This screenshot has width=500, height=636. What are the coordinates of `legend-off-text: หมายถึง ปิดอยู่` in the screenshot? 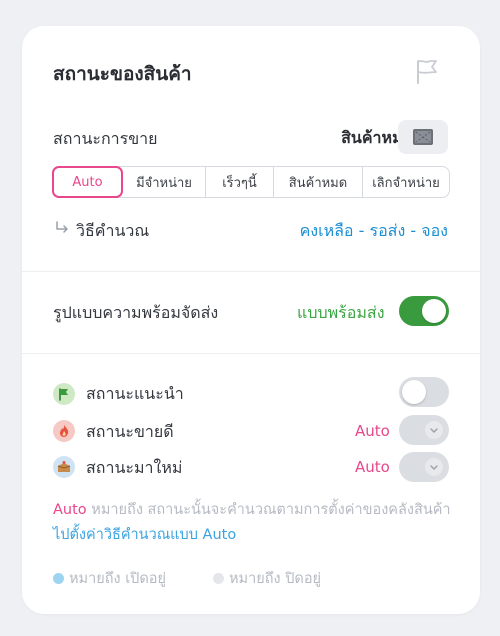 It's located at (275, 579).